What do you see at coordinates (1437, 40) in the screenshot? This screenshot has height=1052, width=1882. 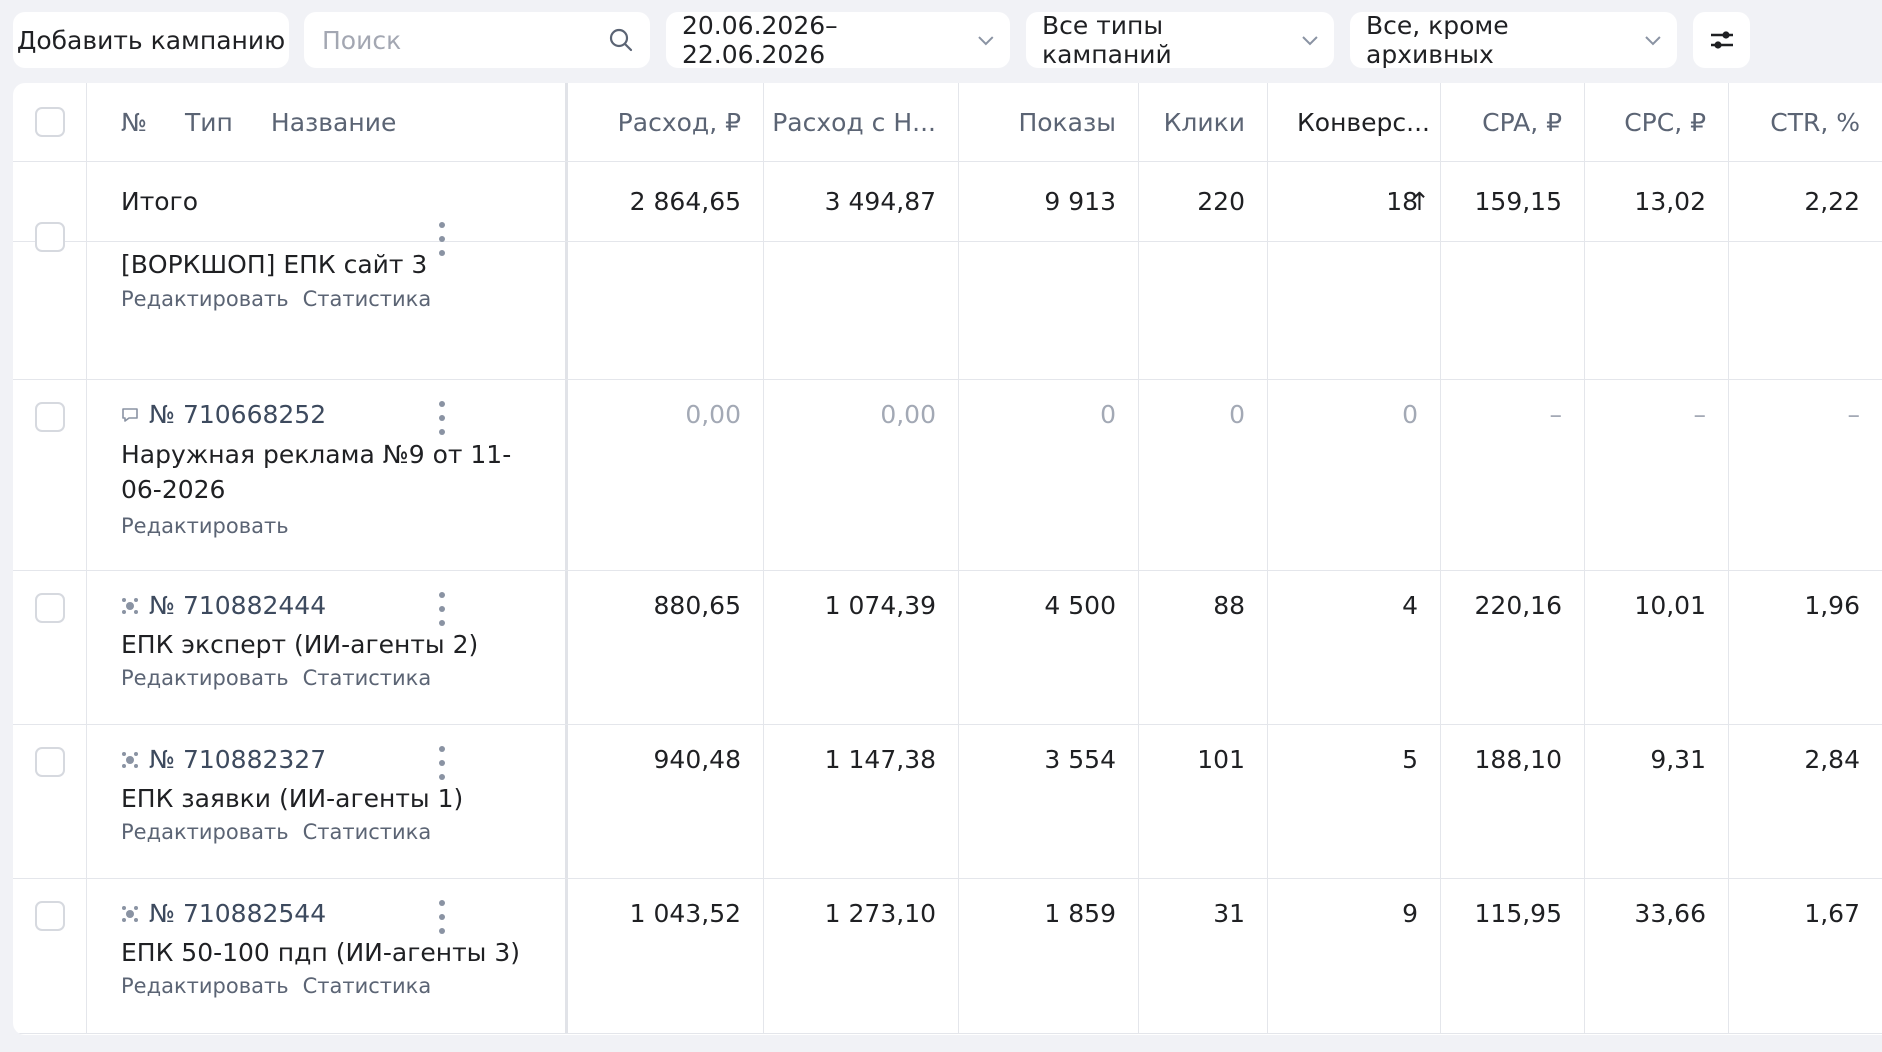 I see `archive-filter-value: Все, кроме архивных` at bounding box center [1437, 40].